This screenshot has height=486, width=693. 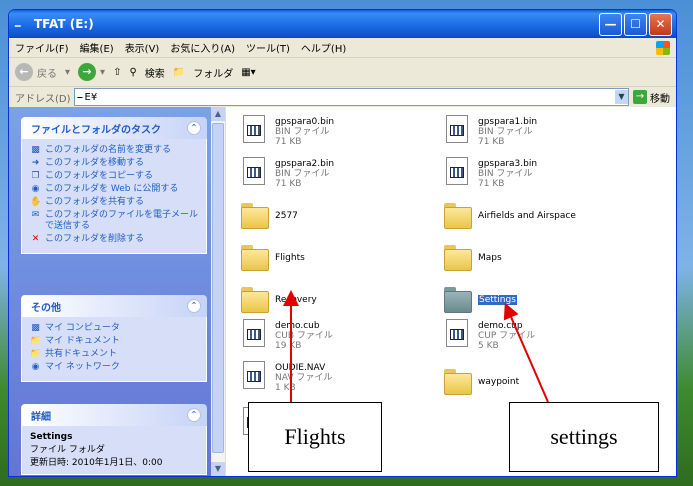 What do you see at coordinates (273, 258) in the screenshot?
I see `folder-item-flights: Flights` at bounding box center [273, 258].